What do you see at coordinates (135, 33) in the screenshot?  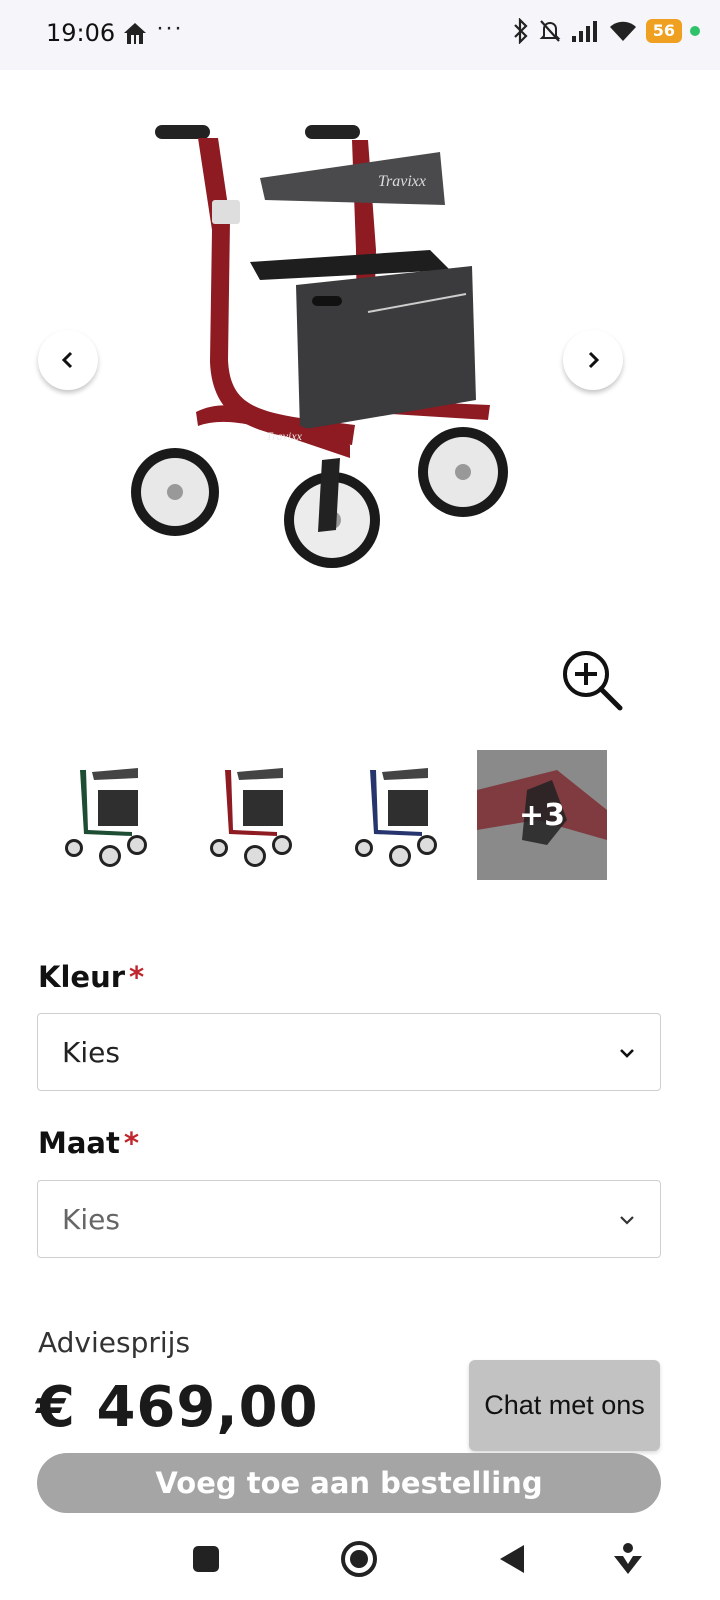 I see `home-notification-icon` at bounding box center [135, 33].